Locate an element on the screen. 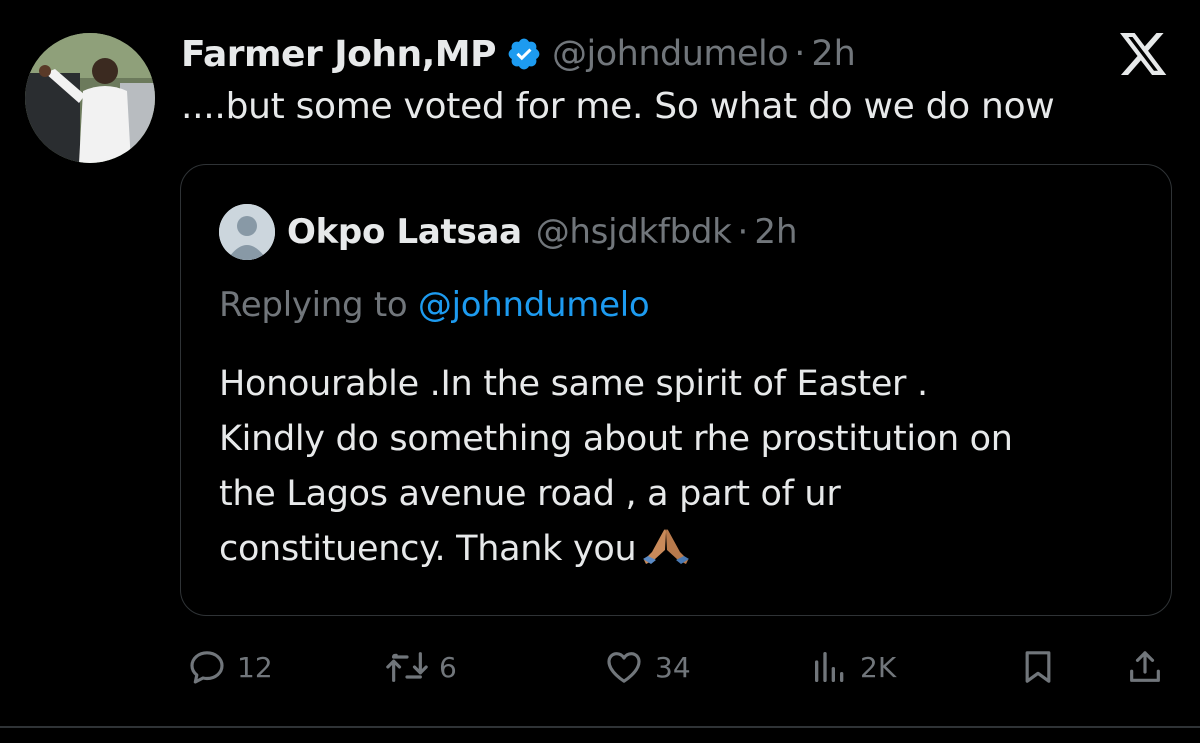 This screenshot has width=1200, height=743. tweet-time: 2h is located at coordinates (833, 54).